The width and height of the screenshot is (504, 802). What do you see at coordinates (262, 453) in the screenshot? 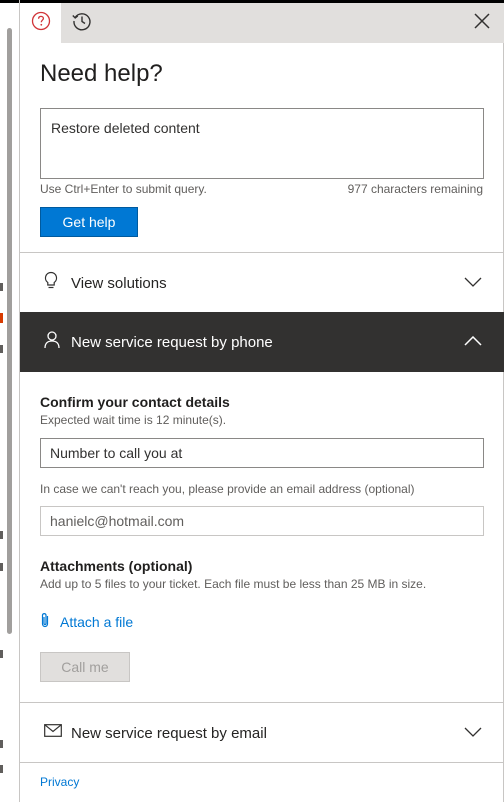
I see `phone-number-input: Number to call you at` at bounding box center [262, 453].